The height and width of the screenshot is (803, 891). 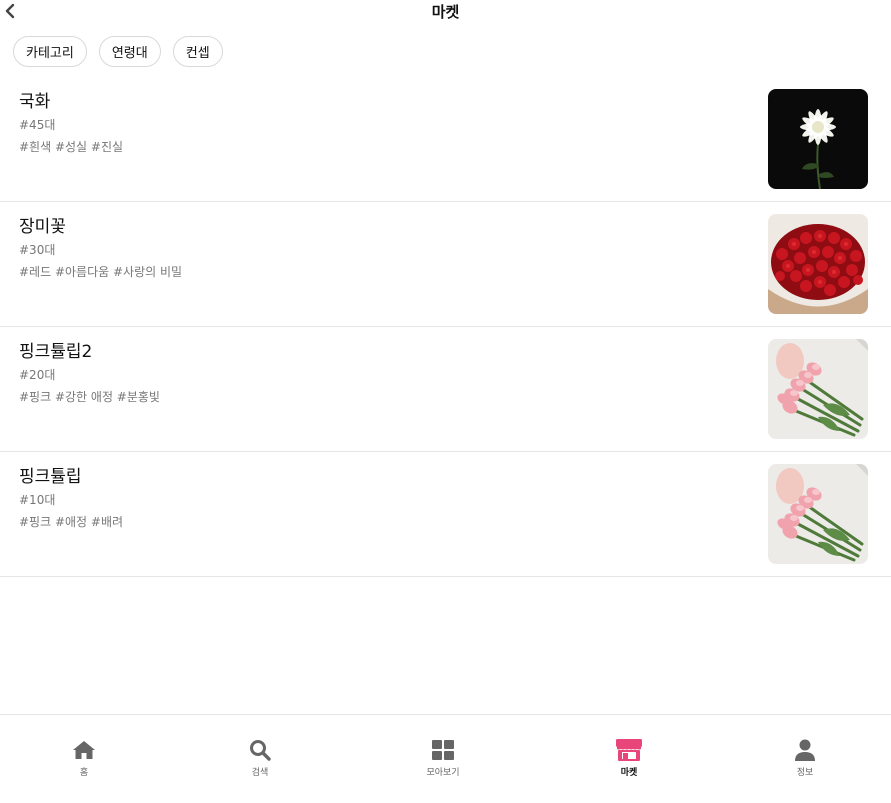 What do you see at coordinates (805, 773) in the screenshot?
I see `nav-label: 정보` at bounding box center [805, 773].